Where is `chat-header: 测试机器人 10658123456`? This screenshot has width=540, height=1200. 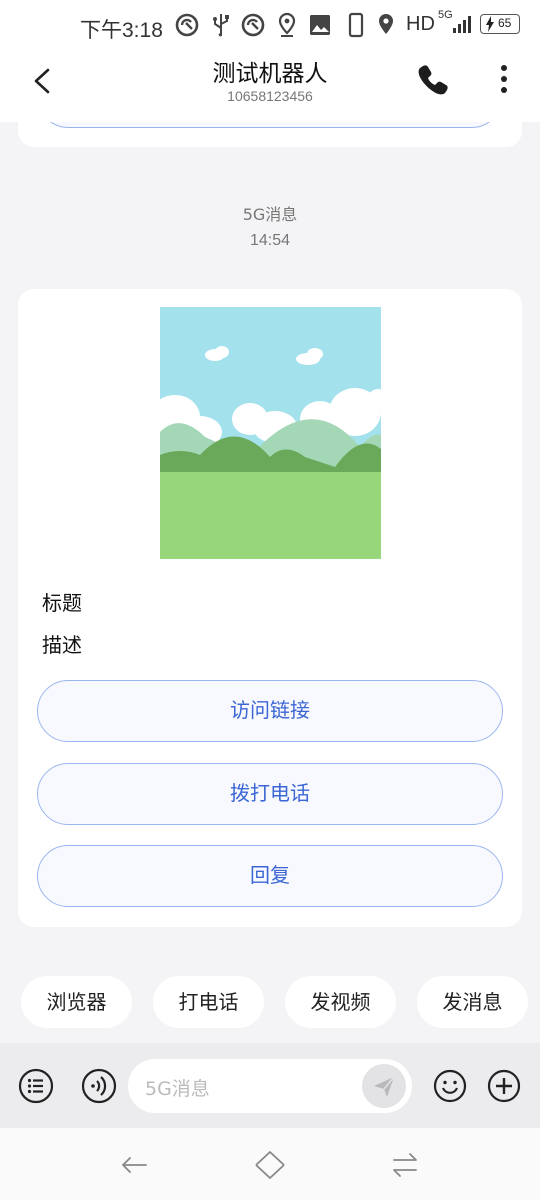 chat-header: 测试机器人 10658123456 is located at coordinates (270, 87).